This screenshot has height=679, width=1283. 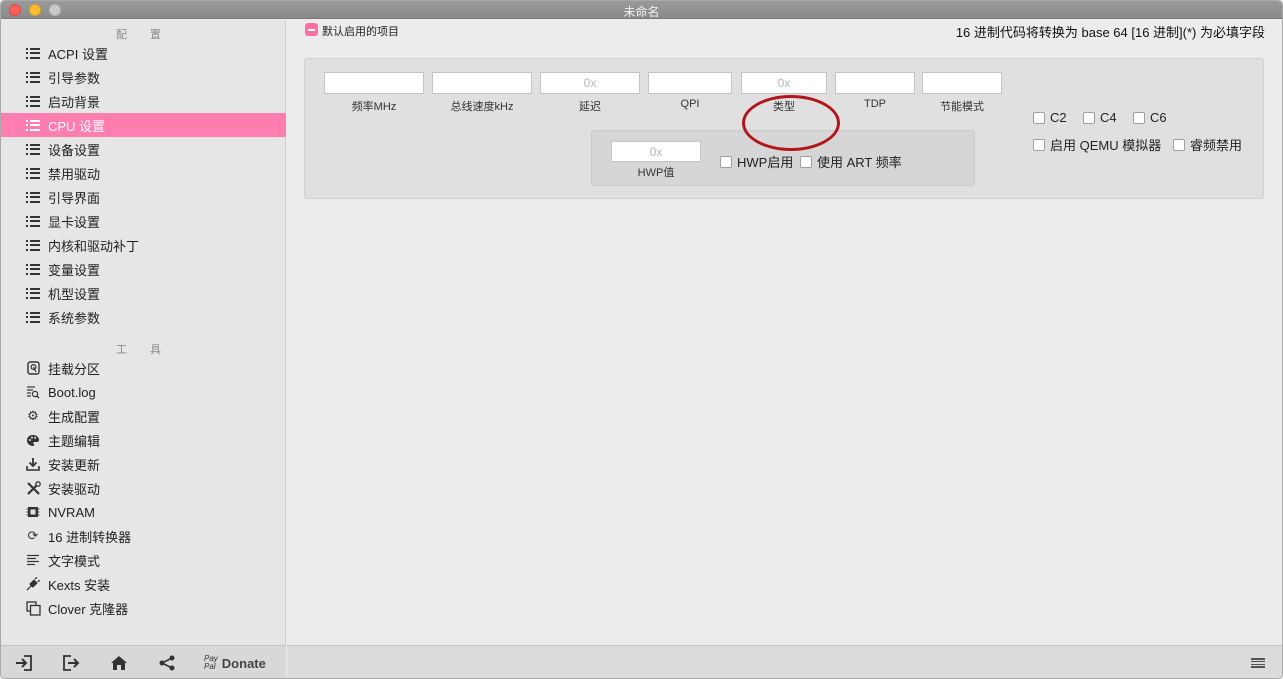 I want to click on hwp-panel: HWP值 HWP启用 使用 ART 频率, so click(x=783, y=158).